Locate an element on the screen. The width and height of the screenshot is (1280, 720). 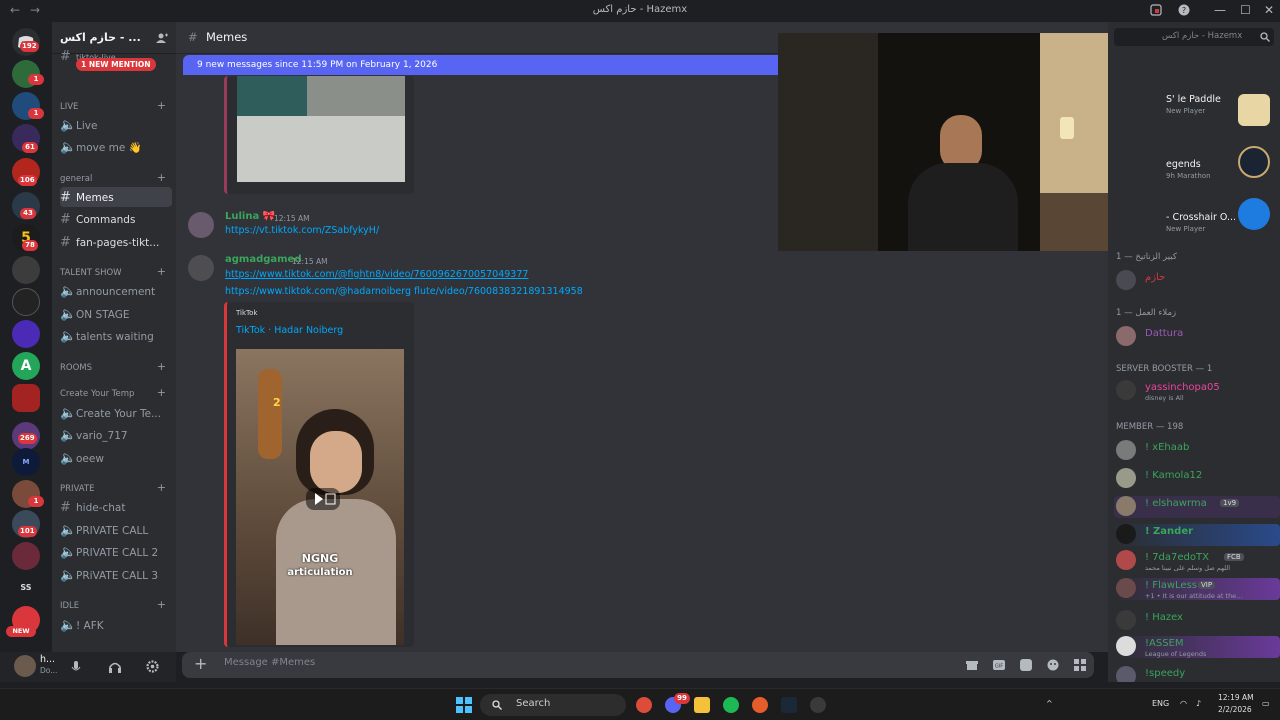
new-mention-pill: 1 NEW MENTION is located at coordinates (116, 64).